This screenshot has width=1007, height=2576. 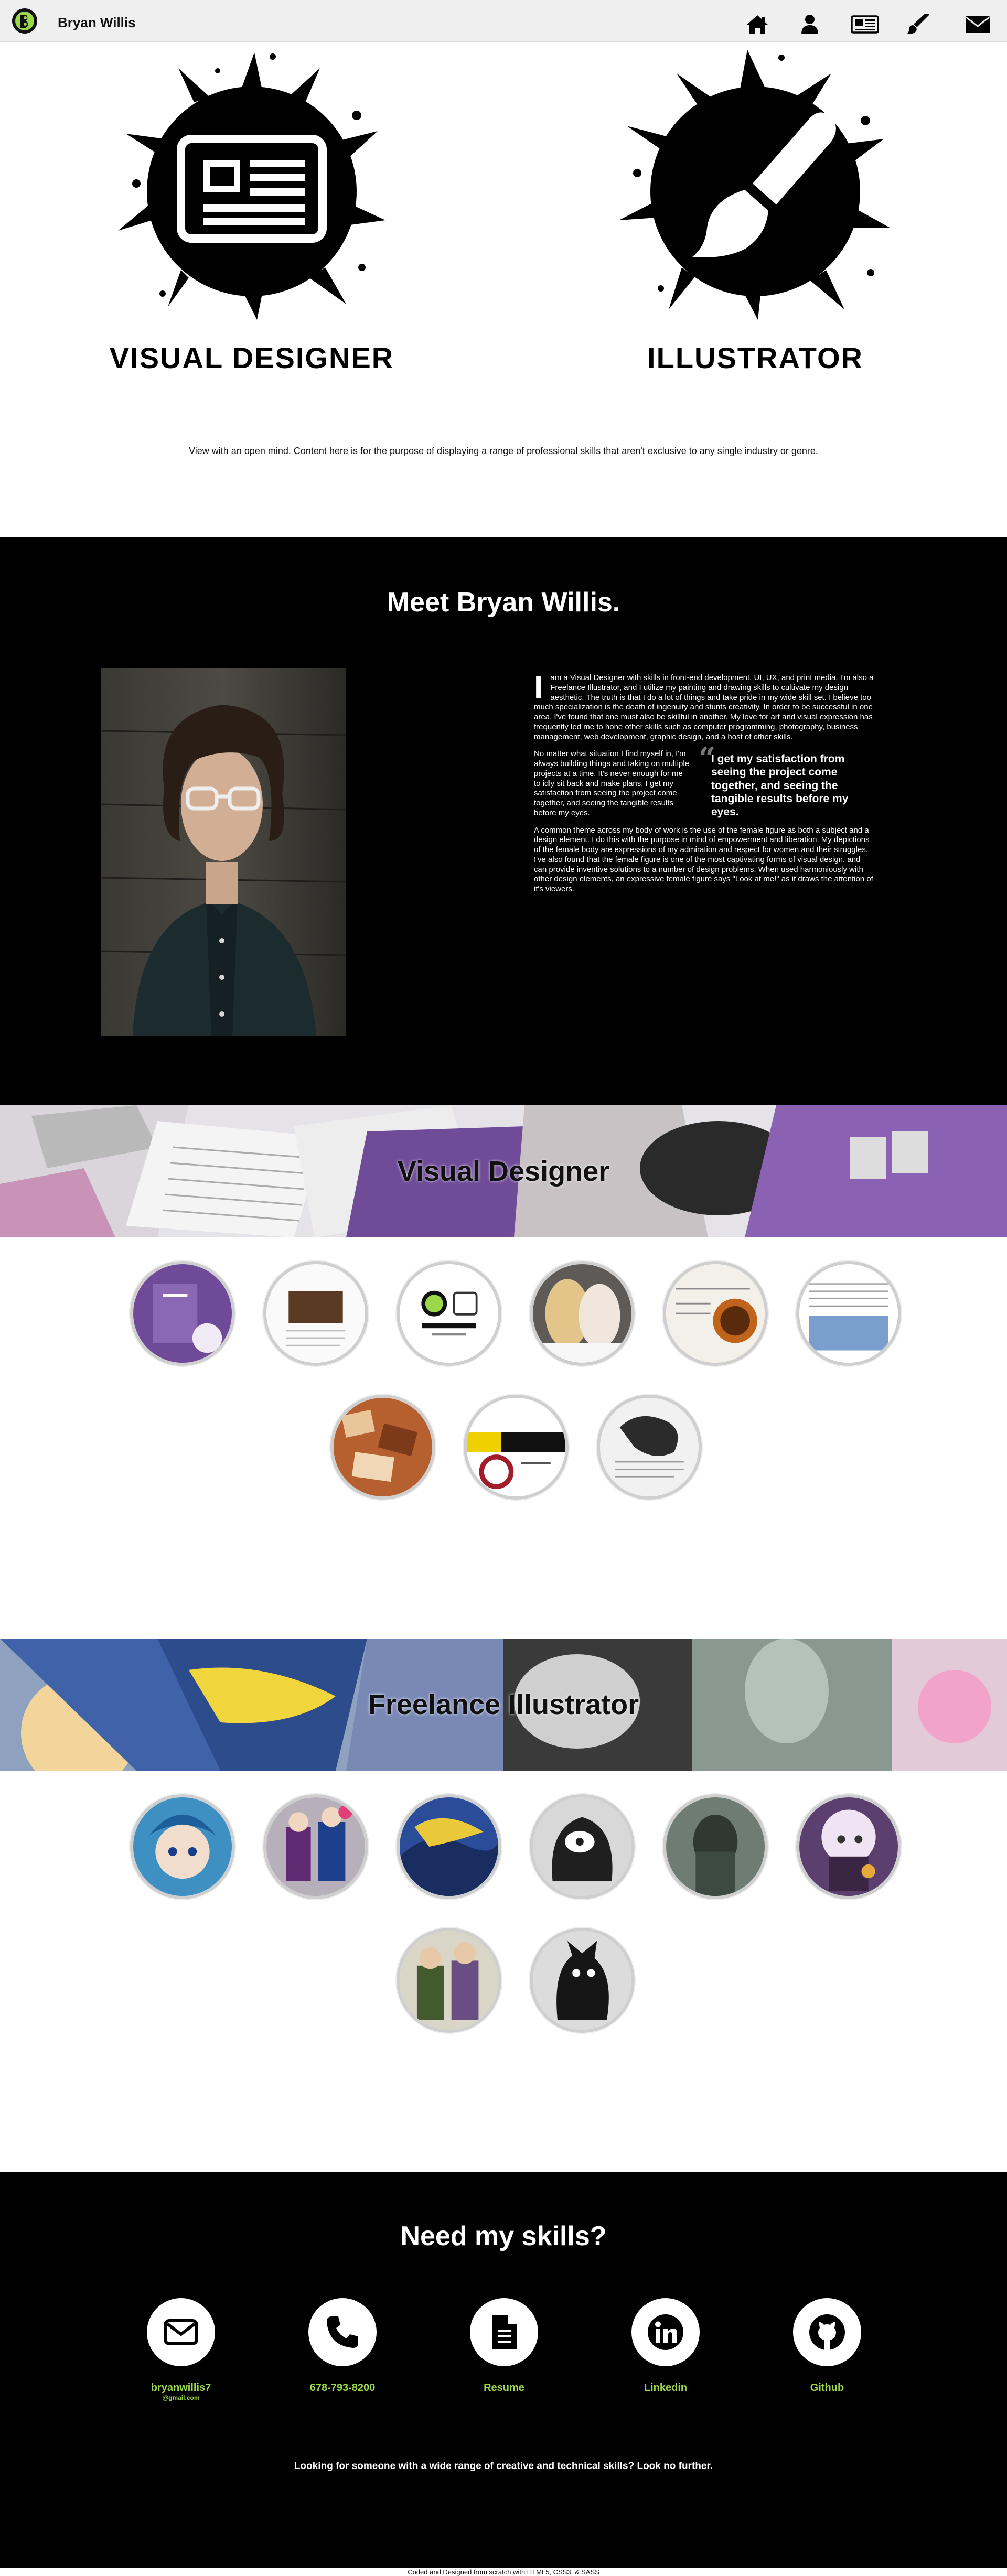 What do you see at coordinates (97, 23) in the screenshot?
I see `brand-name: Bryan Willis` at bounding box center [97, 23].